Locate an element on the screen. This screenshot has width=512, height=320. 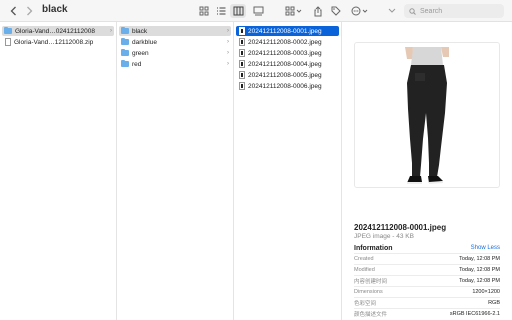
expand-button is located at coordinates (392, 11).